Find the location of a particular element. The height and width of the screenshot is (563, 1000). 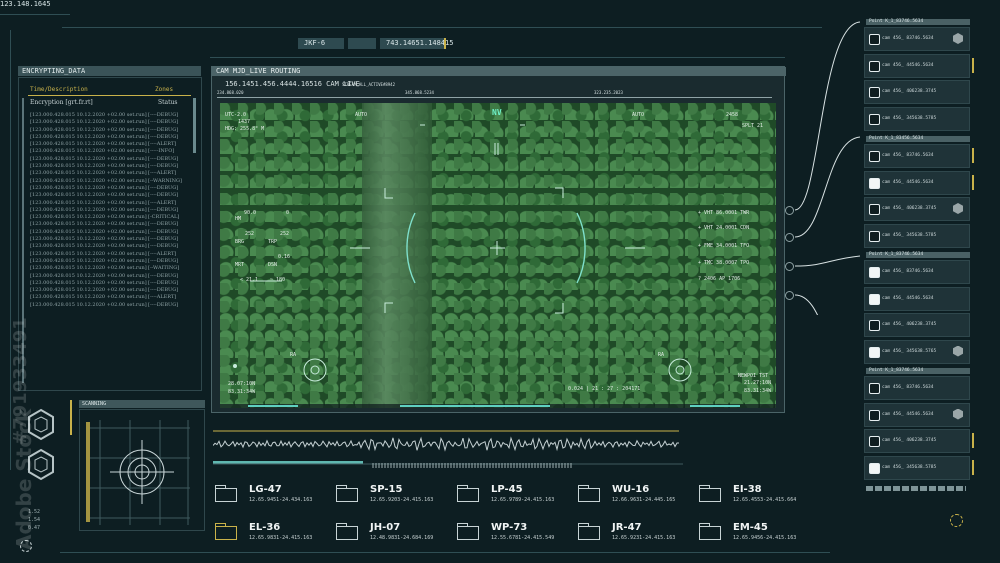

folder-coord: 12.65.9451-24.434.163 is located at coordinates (281, 500).